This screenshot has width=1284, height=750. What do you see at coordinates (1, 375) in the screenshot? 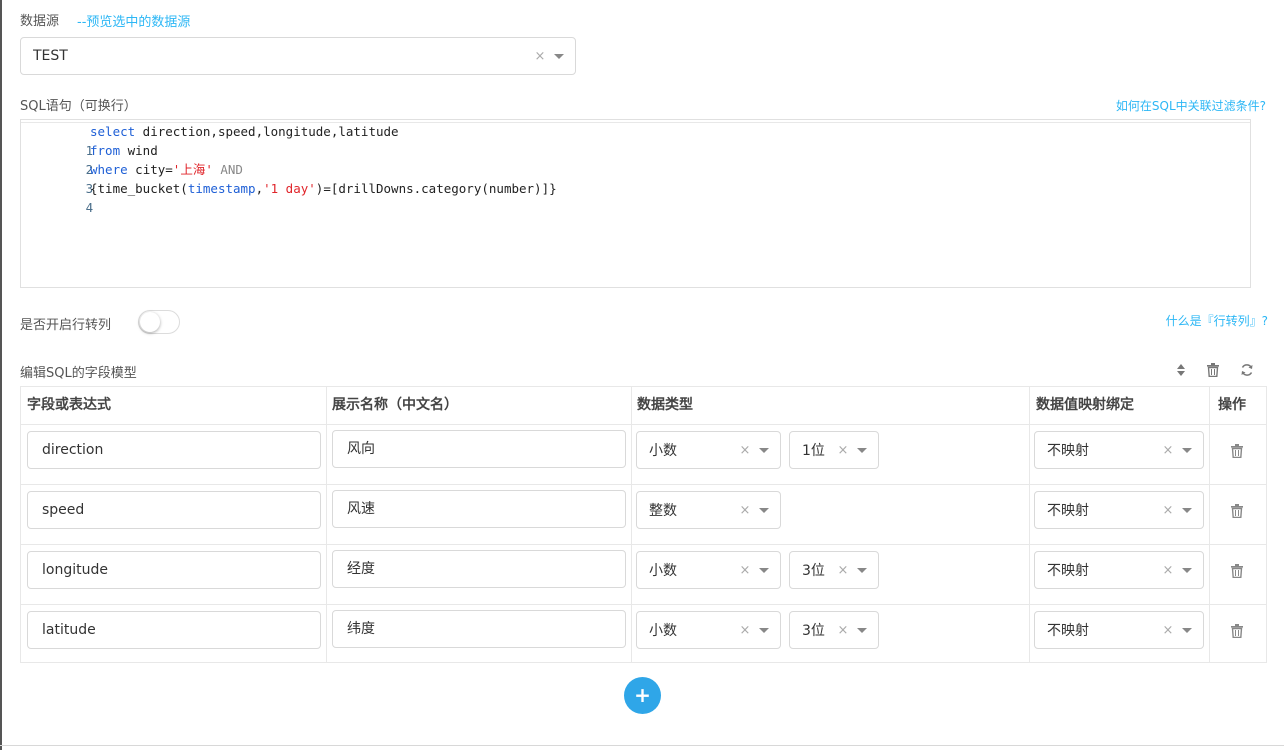
I see `left-border` at bounding box center [1, 375].